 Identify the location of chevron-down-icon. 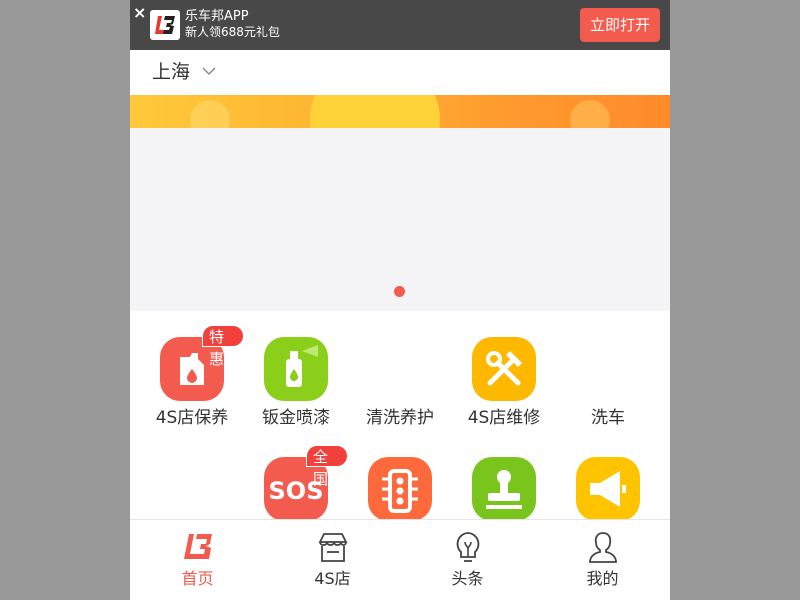
(209, 71).